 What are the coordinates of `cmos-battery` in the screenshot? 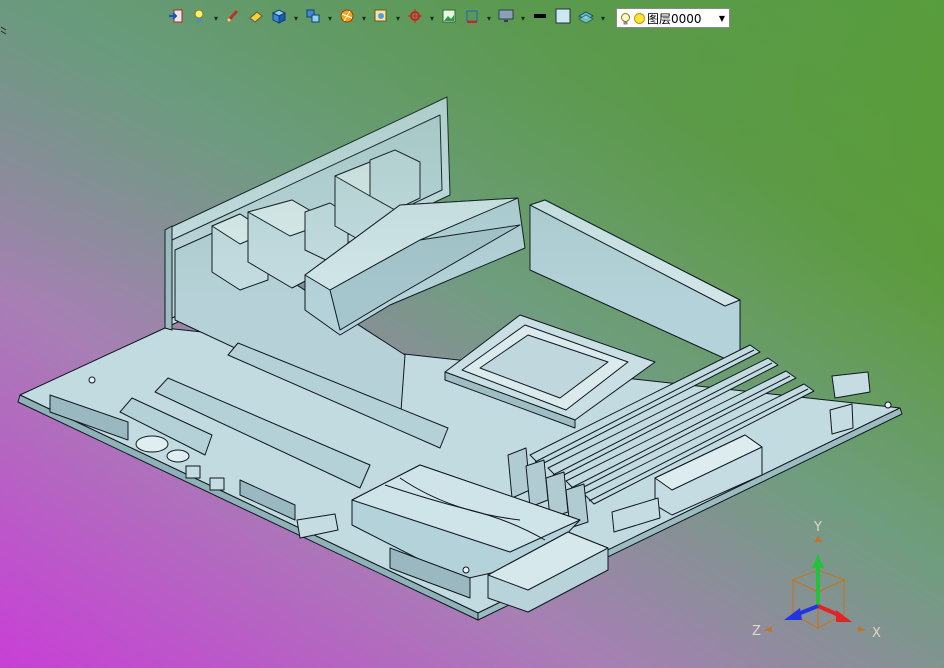 It's located at (152, 444).